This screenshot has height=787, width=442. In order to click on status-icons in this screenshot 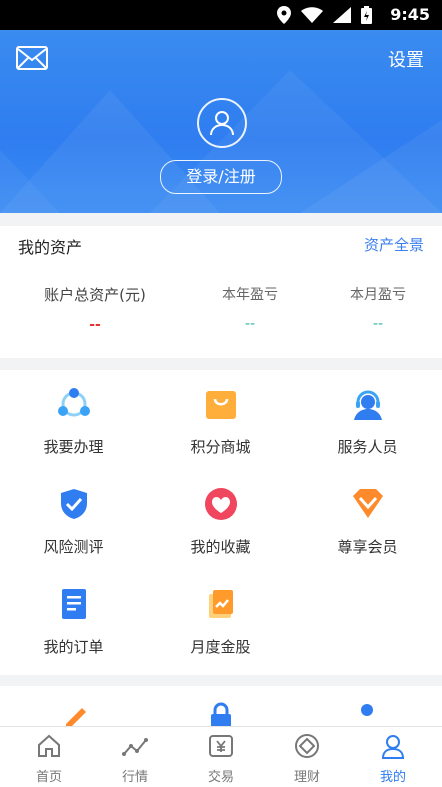, I will do `click(324, 15)`.